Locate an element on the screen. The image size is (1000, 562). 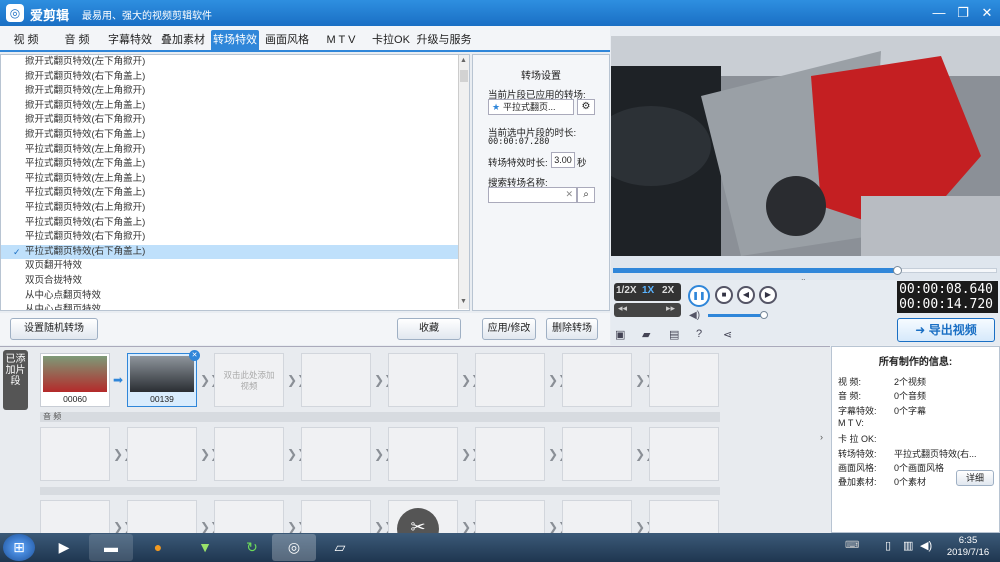
list-scrollbar: ▲ ▼ is located at coordinates (463, 182).